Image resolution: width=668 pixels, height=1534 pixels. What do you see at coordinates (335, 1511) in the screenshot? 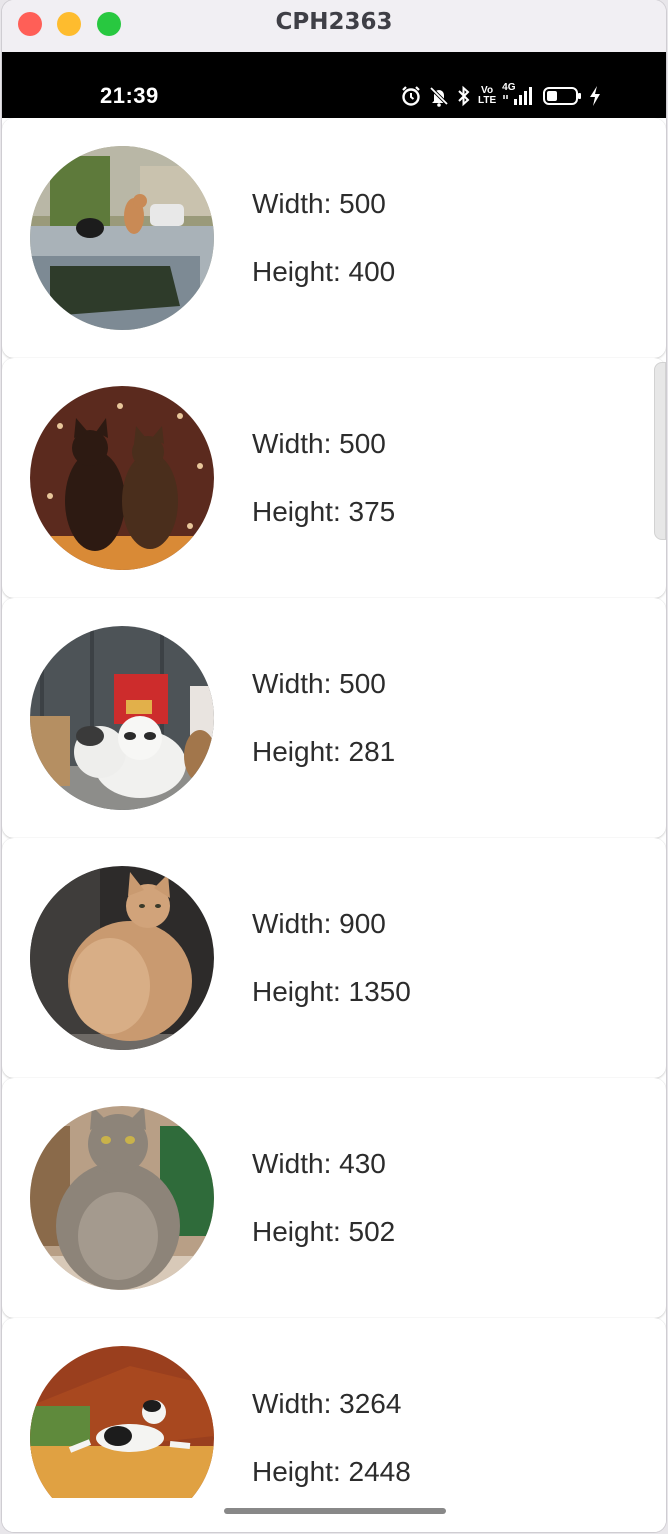
I see `home-indicator` at bounding box center [335, 1511].